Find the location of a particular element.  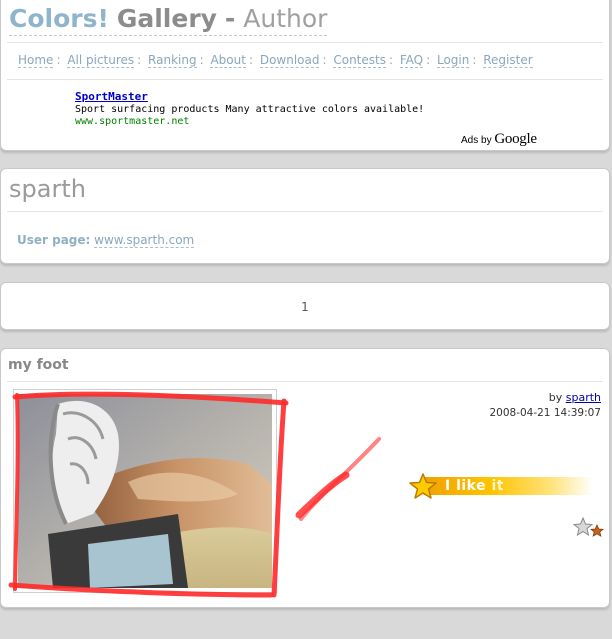

ads-by-google: Ads by Google is located at coordinates (499, 139).